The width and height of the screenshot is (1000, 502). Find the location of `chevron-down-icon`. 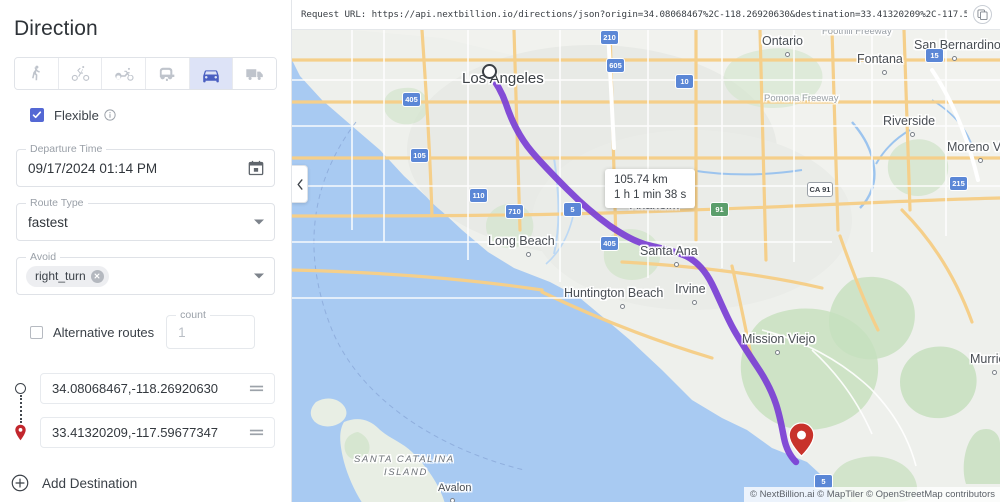

chevron-down-icon is located at coordinates (259, 222).